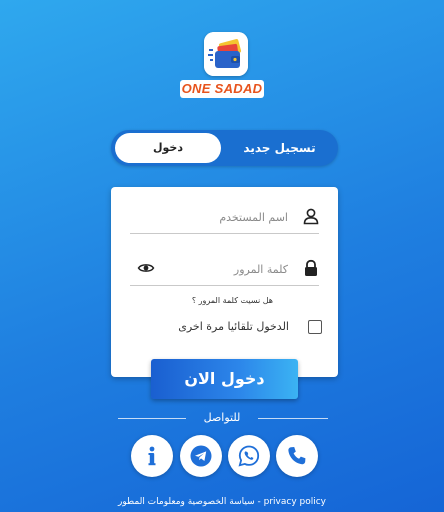  I want to click on forgot-password-link: هل نسيت كلمة المرور ؟, so click(212, 301).